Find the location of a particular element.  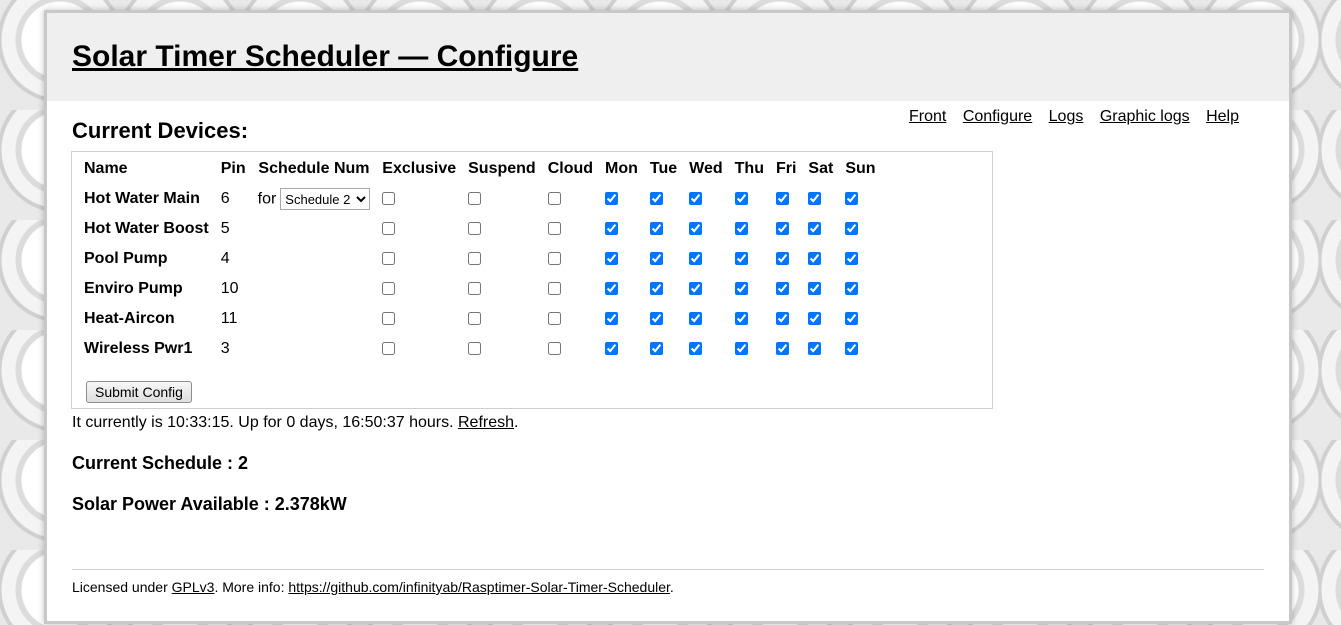

exclusive-cell is located at coordinates (419, 319).